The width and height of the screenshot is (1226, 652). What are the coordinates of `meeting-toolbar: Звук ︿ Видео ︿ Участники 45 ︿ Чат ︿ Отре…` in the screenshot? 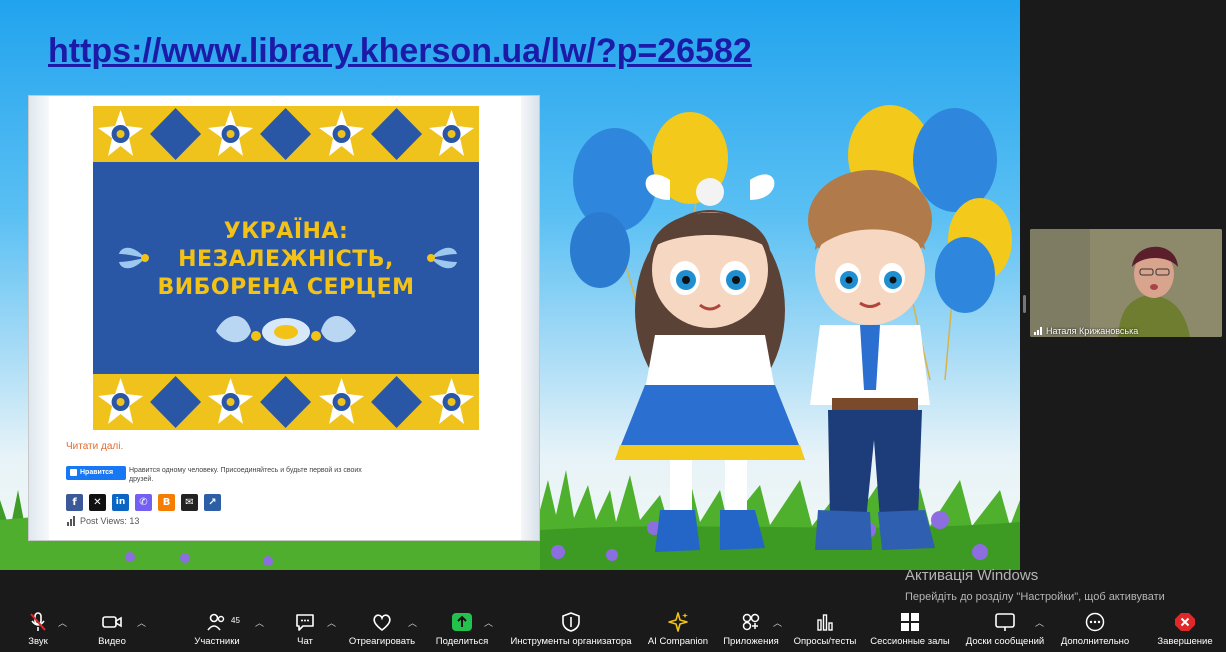 It's located at (613, 629).